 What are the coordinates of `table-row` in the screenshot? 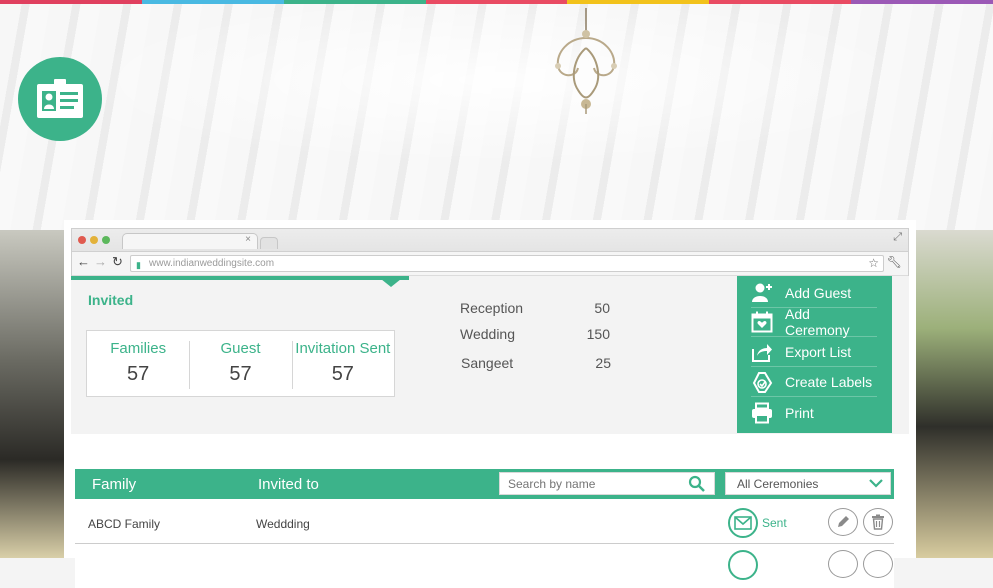 It's located at (484, 566).